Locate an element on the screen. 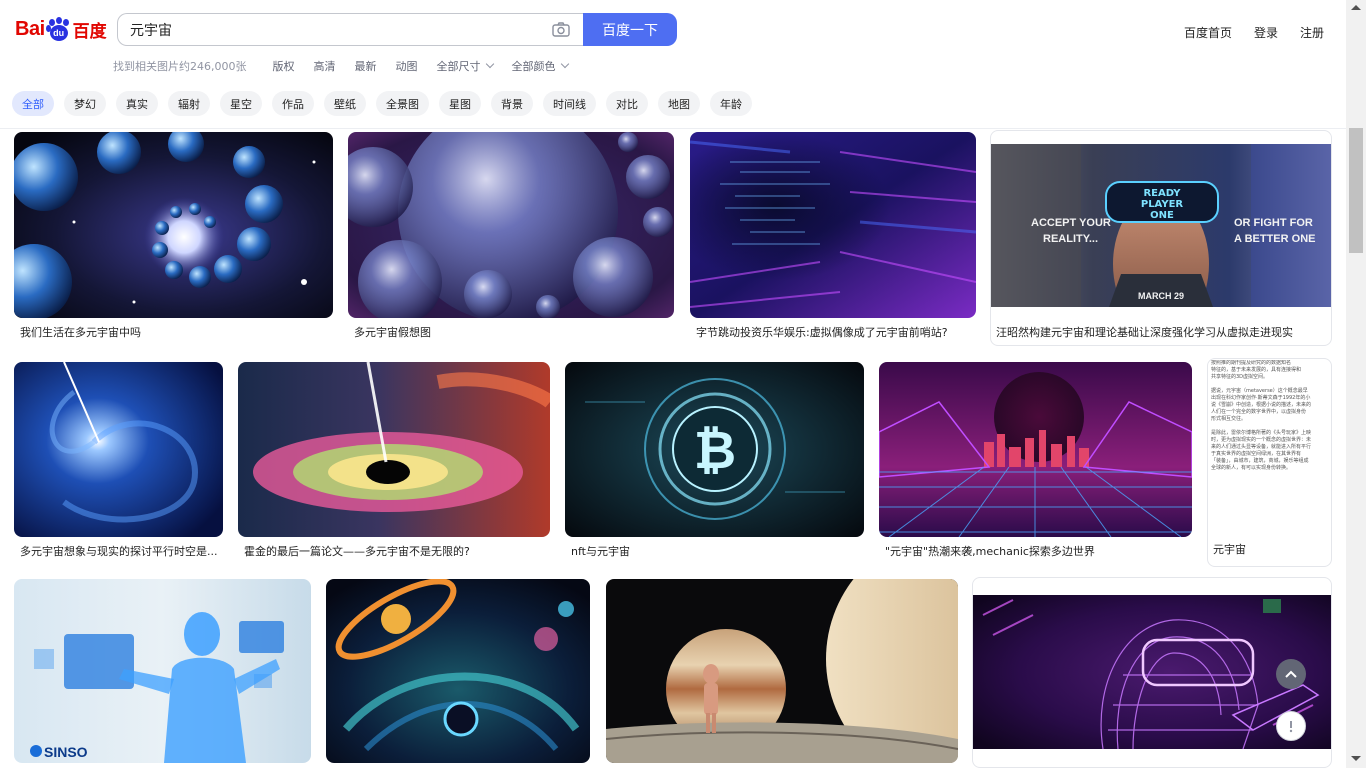 This screenshot has width=1366, height=768. logo-du-text: du is located at coordinates (58, 33).